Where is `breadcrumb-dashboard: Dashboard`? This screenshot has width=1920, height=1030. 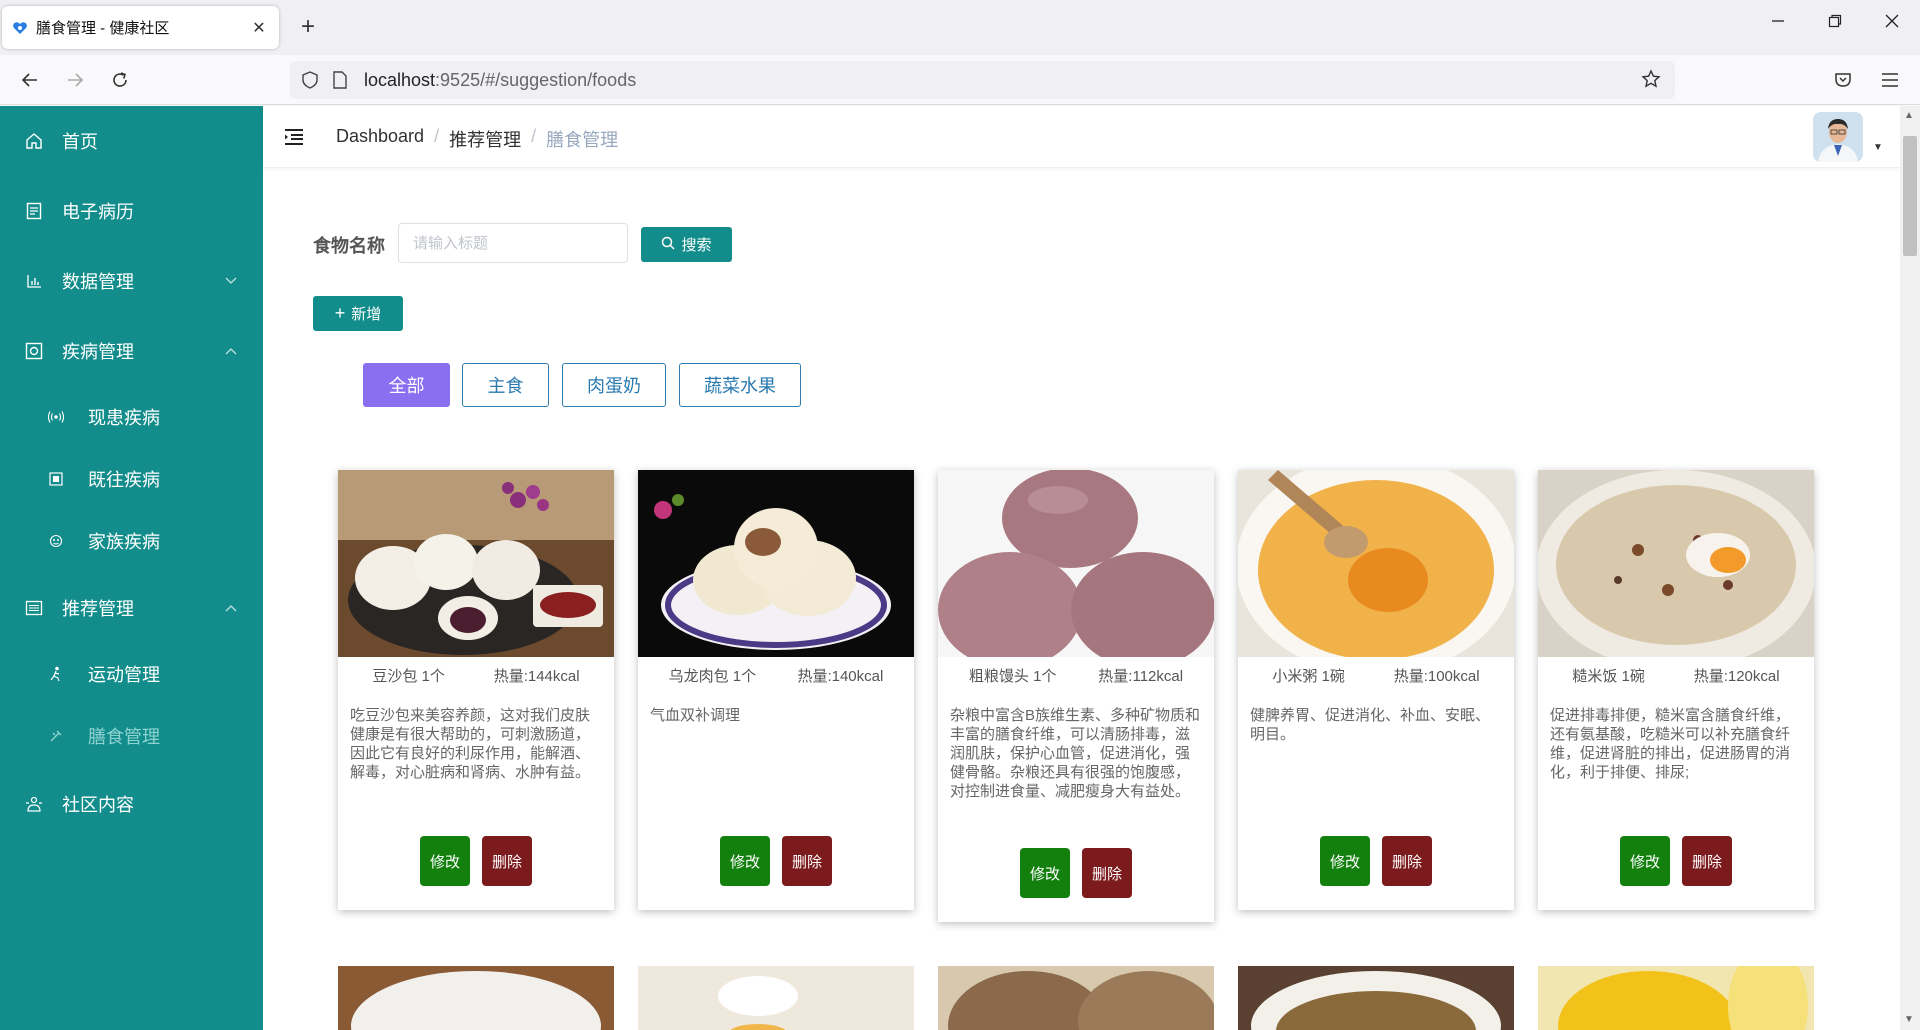
breadcrumb-dashboard: Dashboard is located at coordinates (380, 139).